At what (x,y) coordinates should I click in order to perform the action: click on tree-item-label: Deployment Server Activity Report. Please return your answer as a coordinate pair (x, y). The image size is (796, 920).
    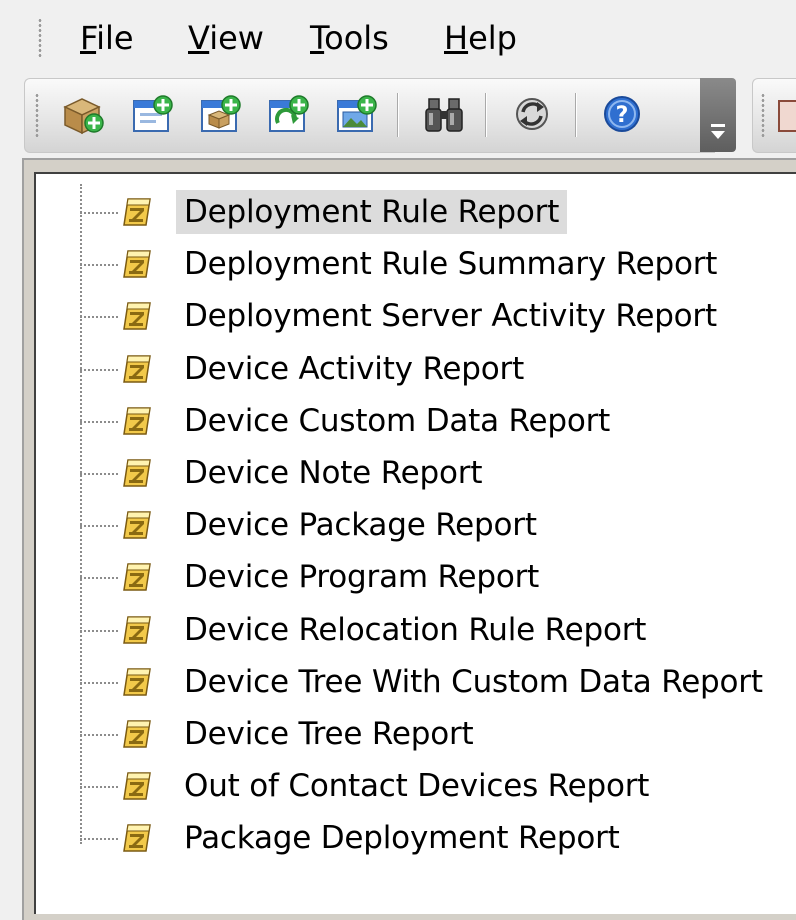
    Looking at the image, I should click on (450, 316).